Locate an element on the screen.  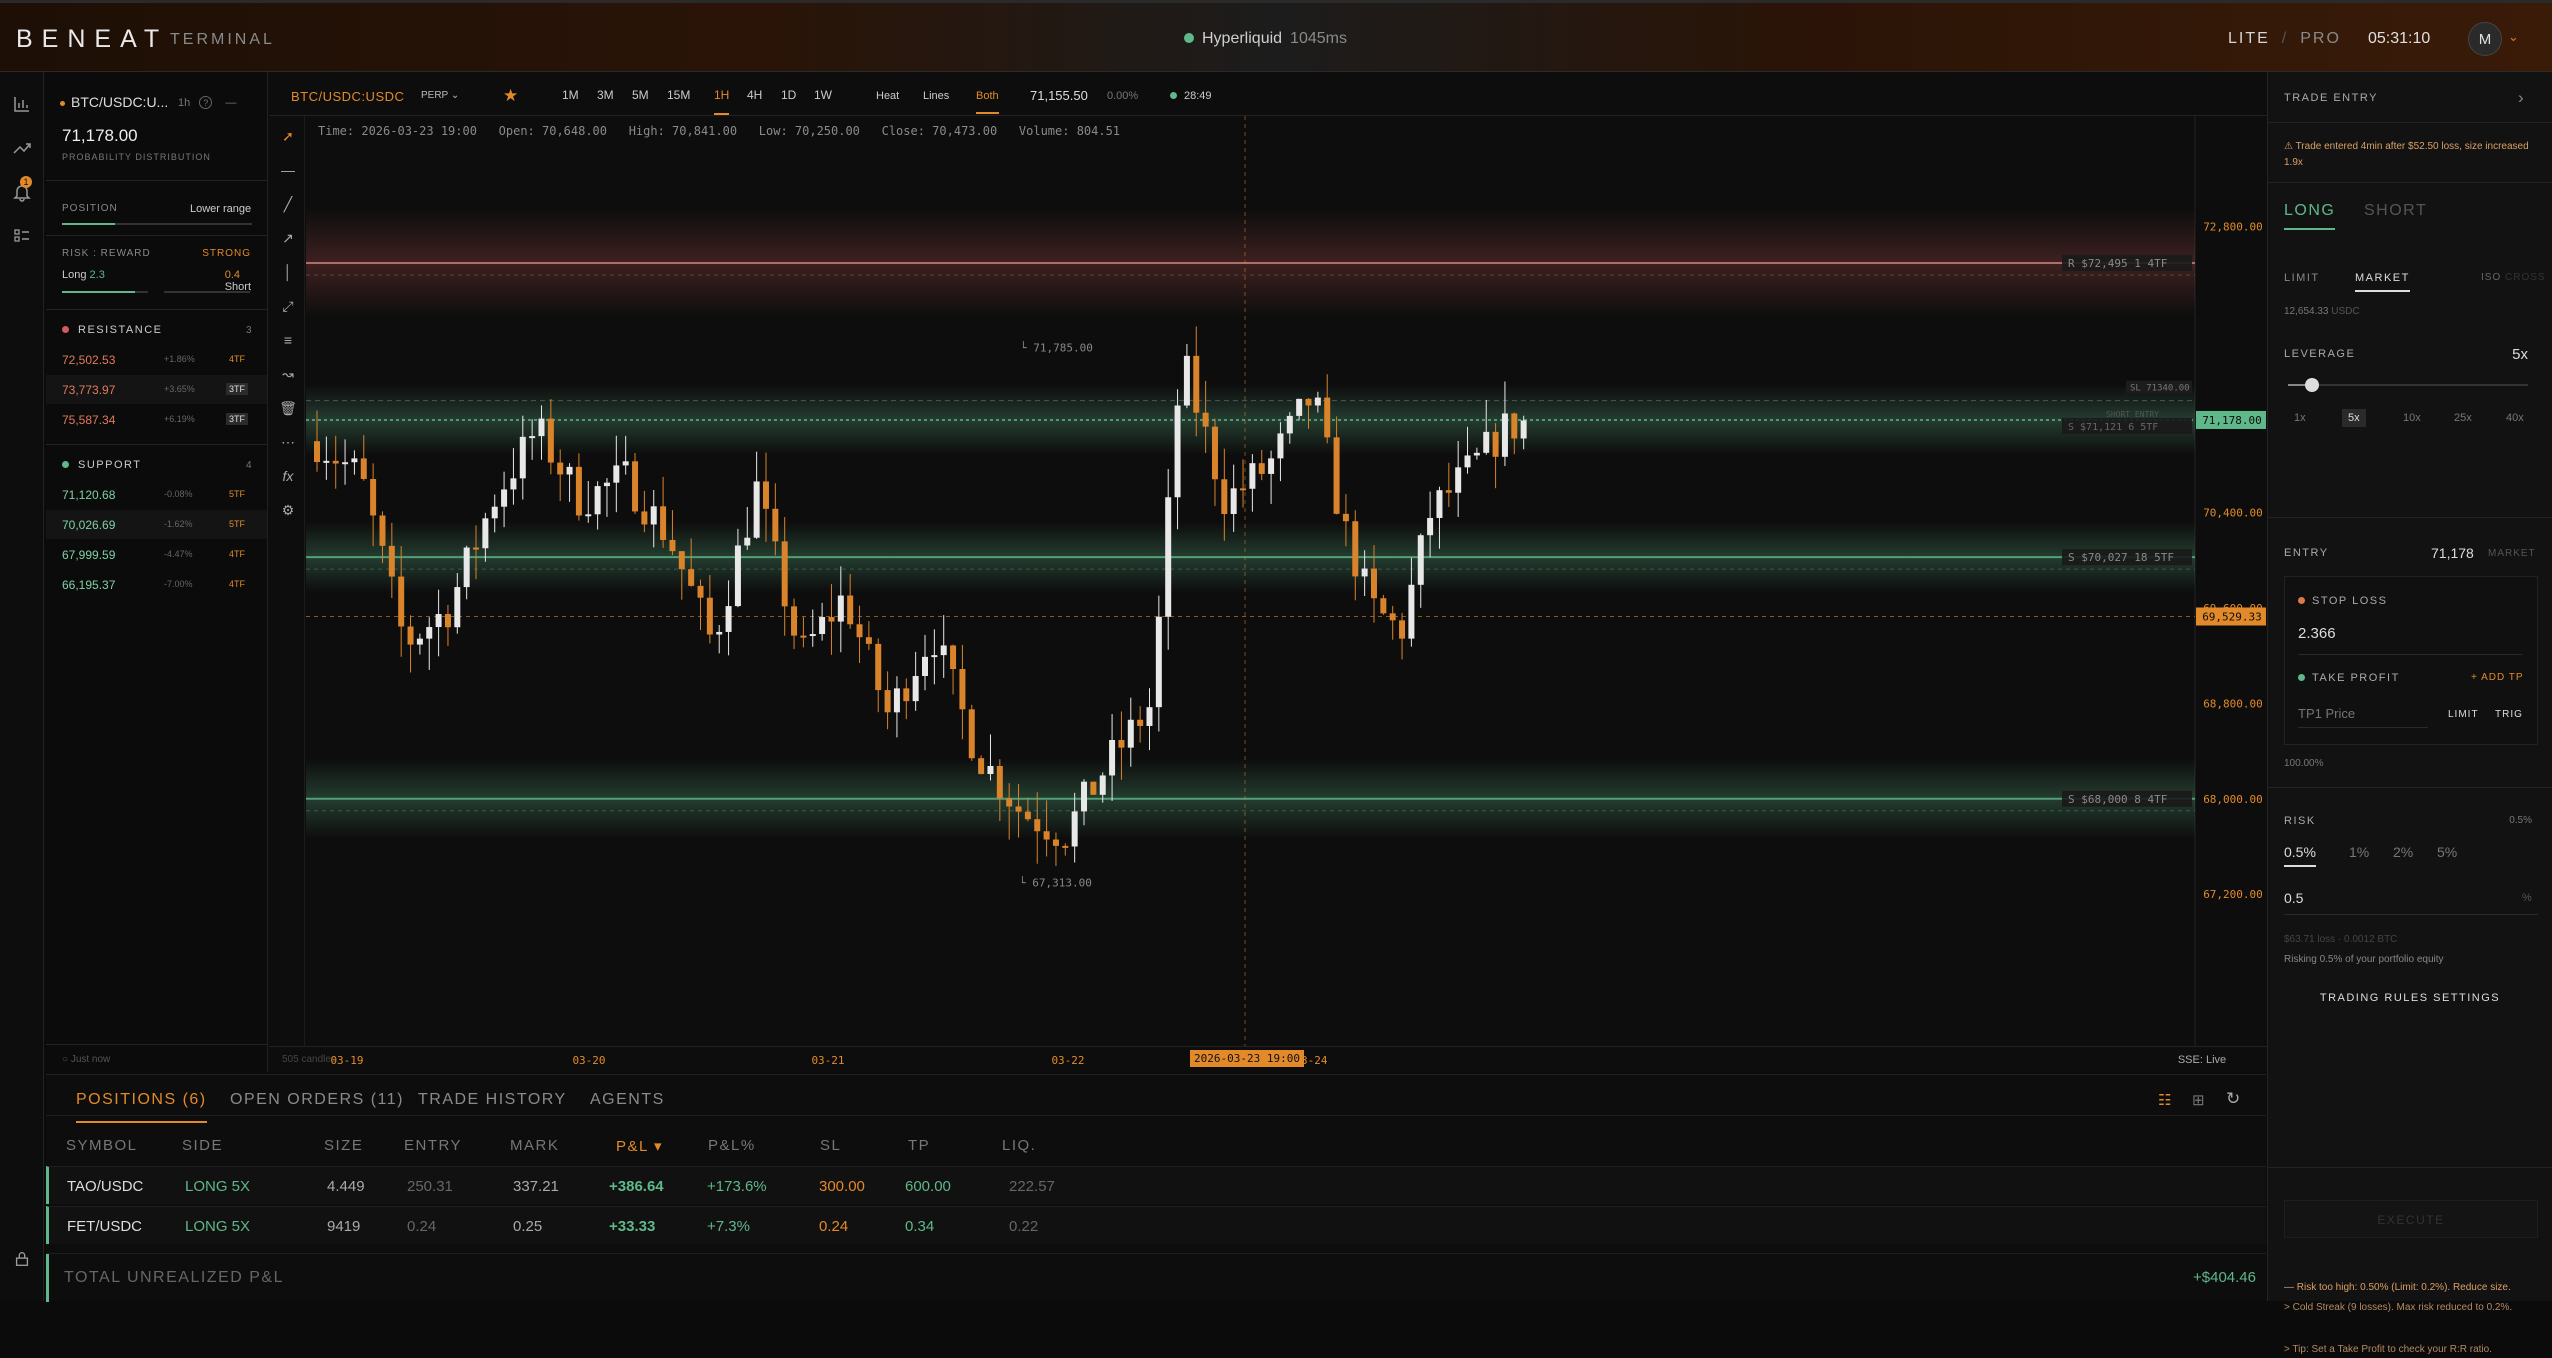
long-tab: LONG is located at coordinates (2310, 216).